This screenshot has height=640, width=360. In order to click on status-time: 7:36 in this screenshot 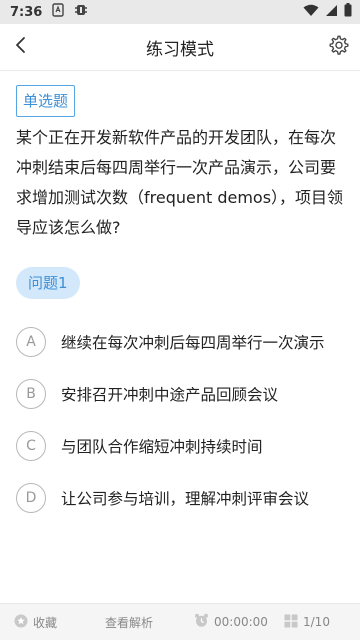, I will do `click(26, 12)`.